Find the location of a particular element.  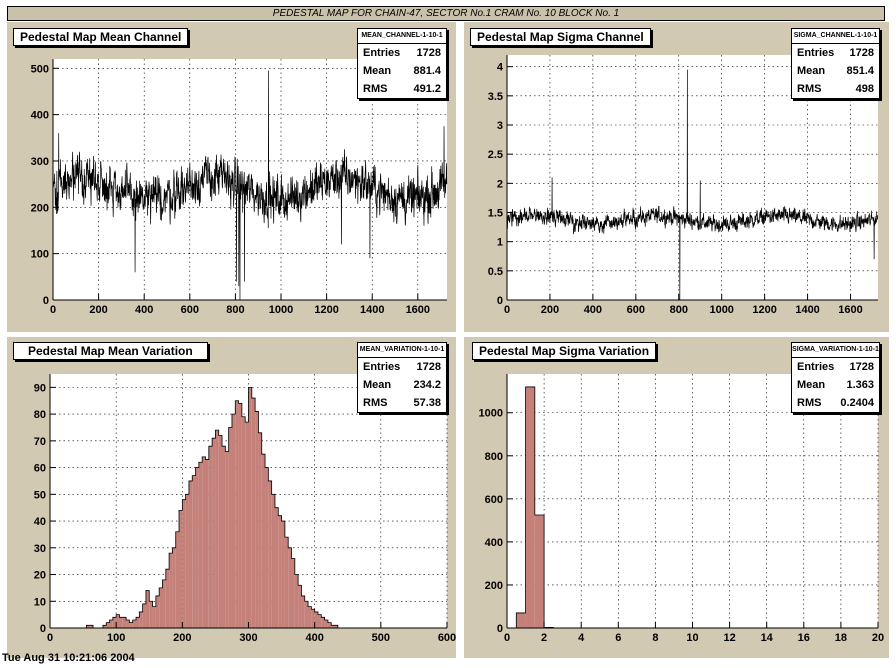

x-tick-label: 0 is located at coordinates (53, 310).